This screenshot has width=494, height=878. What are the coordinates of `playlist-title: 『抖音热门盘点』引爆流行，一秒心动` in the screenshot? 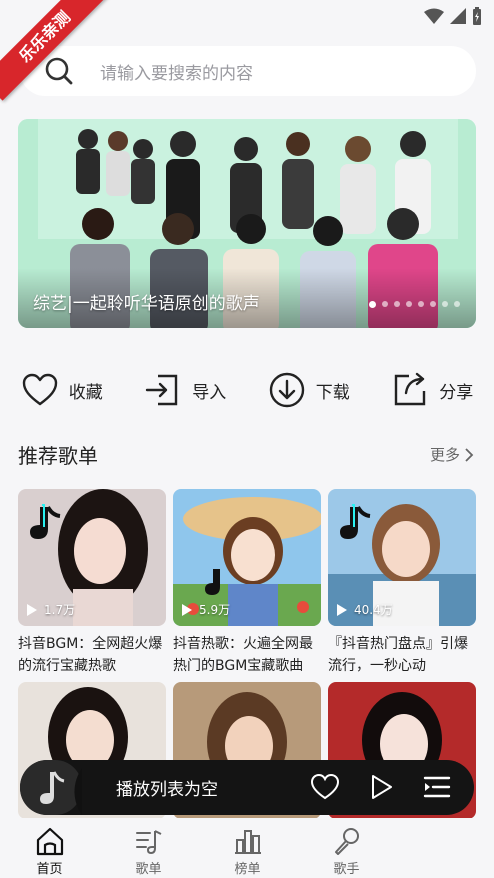 It's located at (398, 655).